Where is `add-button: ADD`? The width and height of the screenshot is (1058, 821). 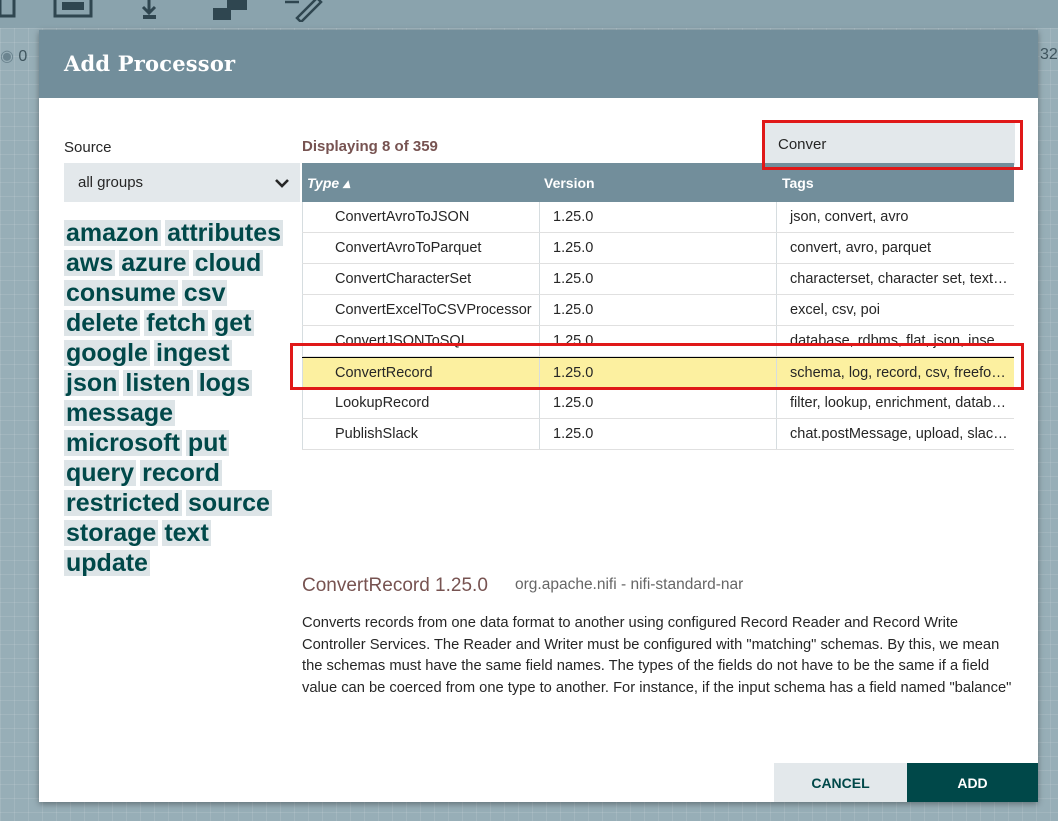 add-button: ADD is located at coordinates (972, 782).